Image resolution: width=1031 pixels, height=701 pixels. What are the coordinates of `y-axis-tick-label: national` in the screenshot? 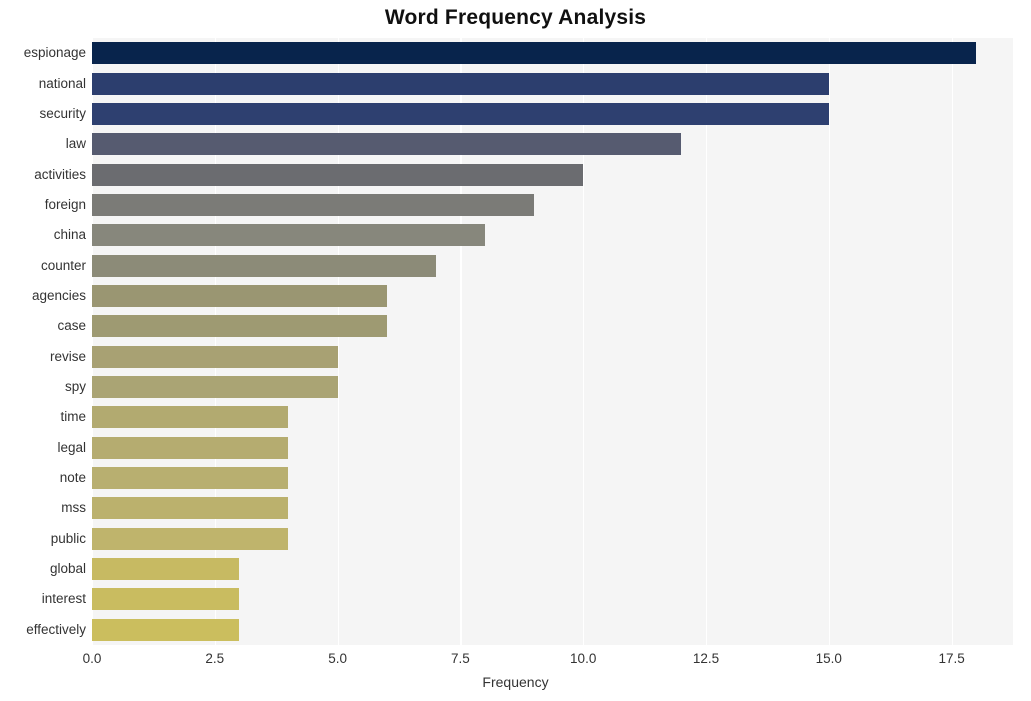 It's located at (62, 83).